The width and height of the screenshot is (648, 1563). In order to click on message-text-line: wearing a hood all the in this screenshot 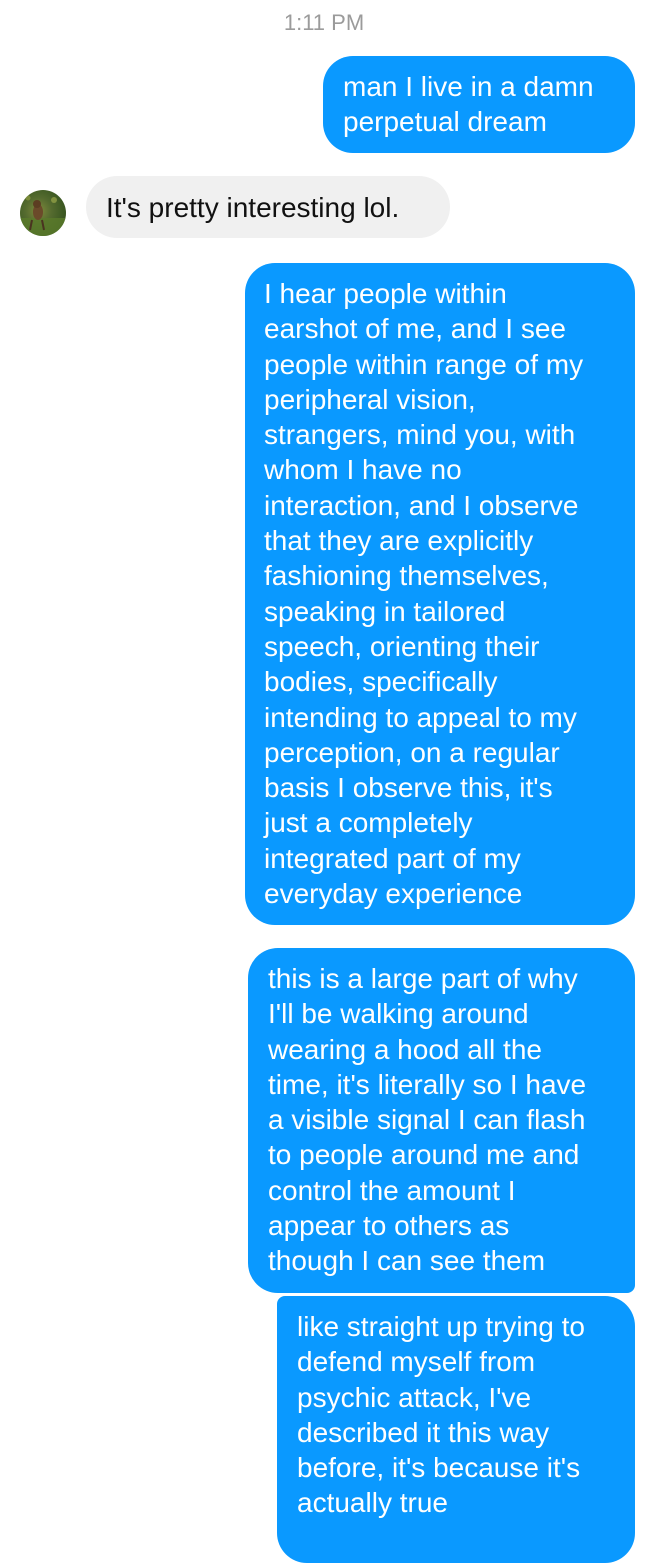, I will do `click(405, 1049)`.